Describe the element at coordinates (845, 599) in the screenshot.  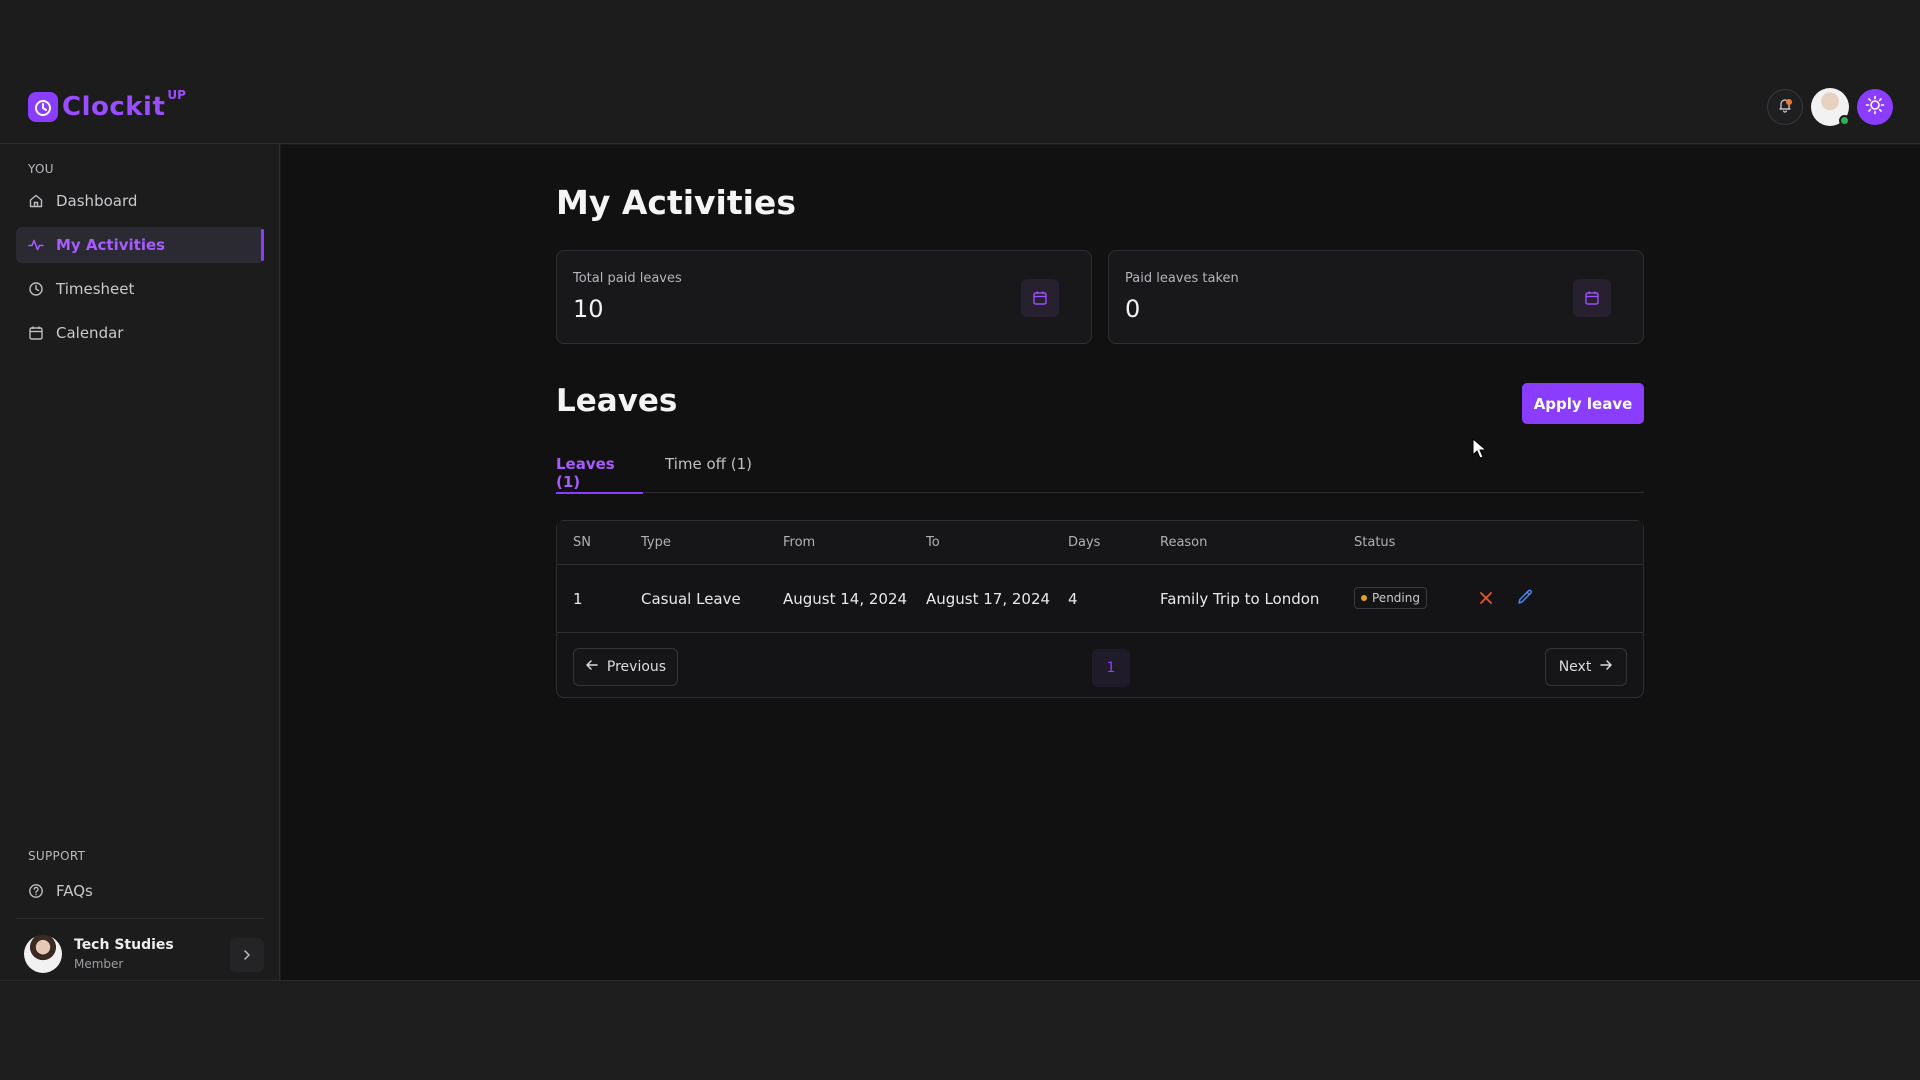
I see `cell-from: August 14, 2024` at that location.